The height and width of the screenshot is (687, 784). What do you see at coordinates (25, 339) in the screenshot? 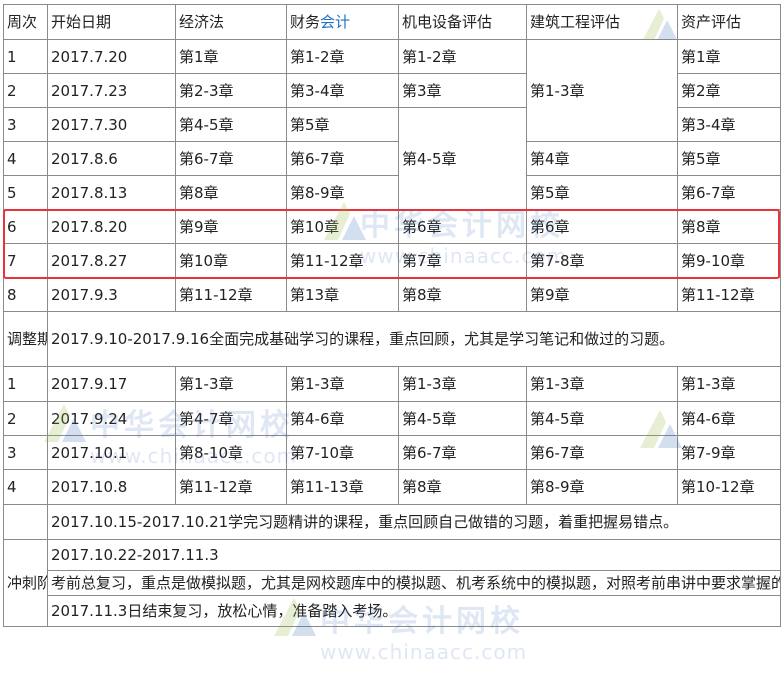
I see `adjust-label: 调整期` at bounding box center [25, 339].